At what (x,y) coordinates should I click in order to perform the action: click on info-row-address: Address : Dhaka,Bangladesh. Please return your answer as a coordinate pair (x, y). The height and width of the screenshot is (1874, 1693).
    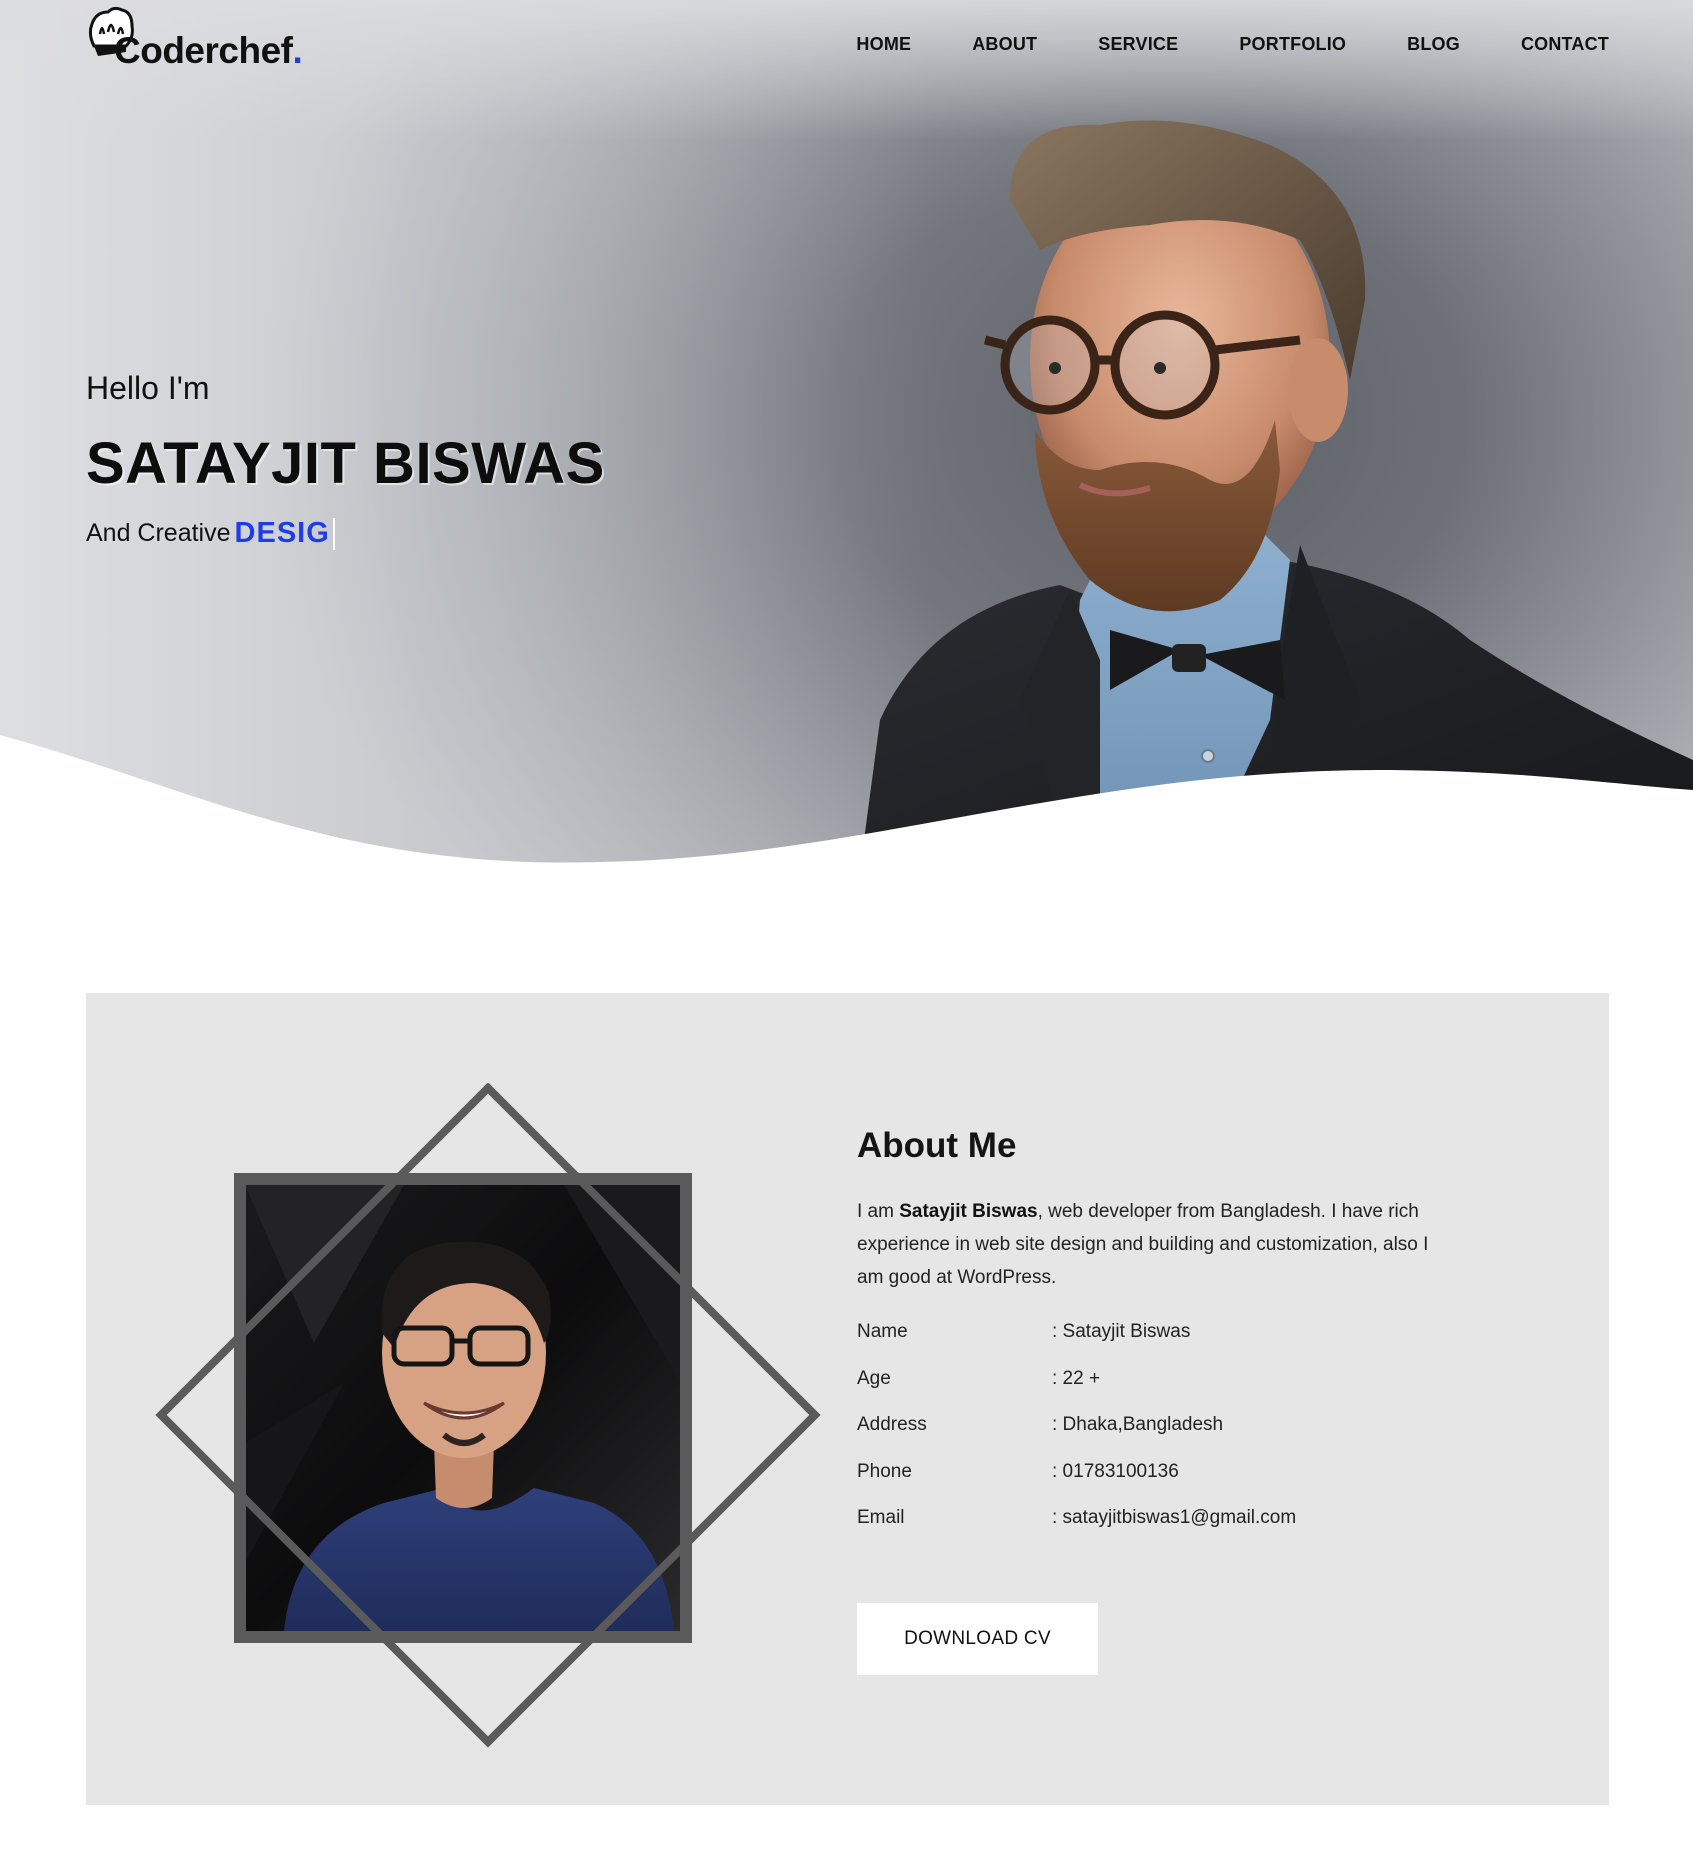
    Looking at the image, I should click on (1167, 1437).